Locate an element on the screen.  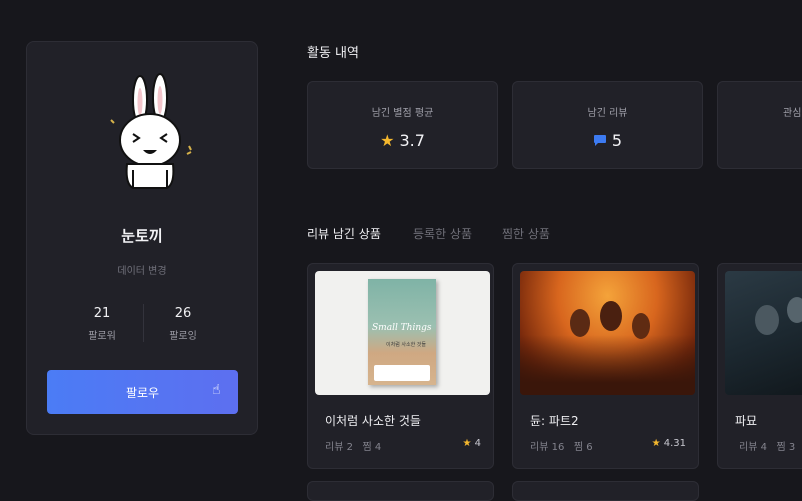
product-like-count: 찜 4 is located at coordinates (372, 447).